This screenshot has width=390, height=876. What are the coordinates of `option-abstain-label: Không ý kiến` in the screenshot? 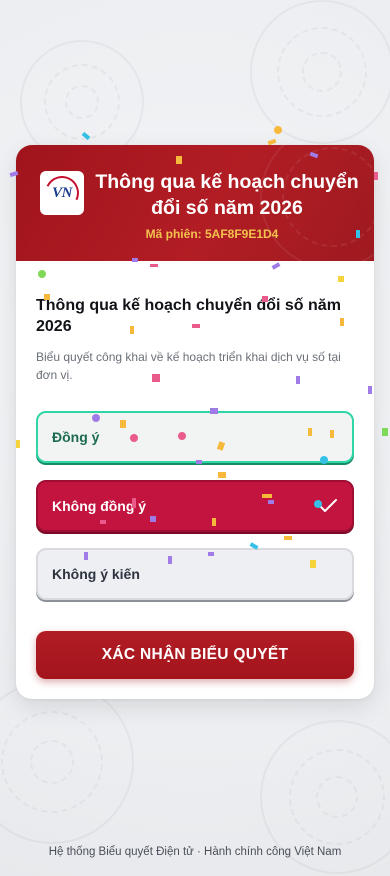 It's located at (96, 574).